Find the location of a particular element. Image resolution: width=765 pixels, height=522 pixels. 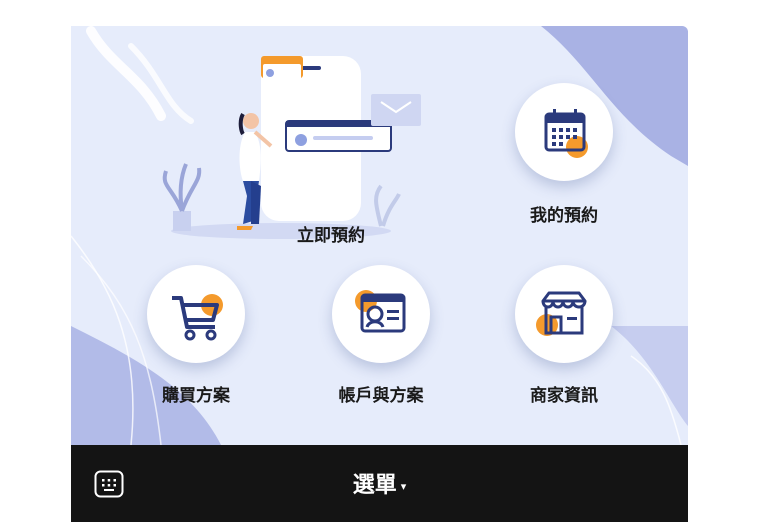

buy-plans-label: 購買方案 is located at coordinates (196, 396).